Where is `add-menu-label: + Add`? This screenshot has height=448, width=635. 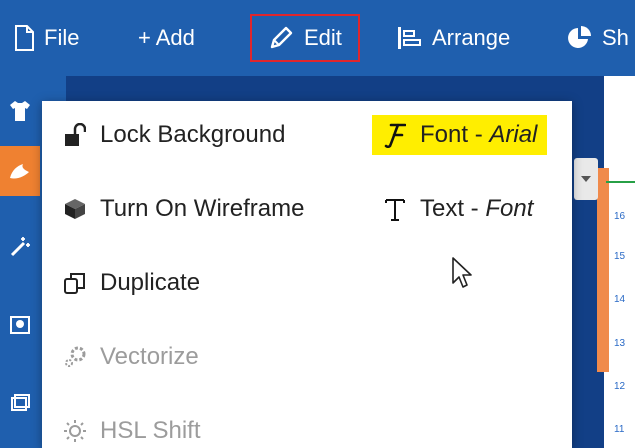 add-menu-label: + Add is located at coordinates (166, 37).